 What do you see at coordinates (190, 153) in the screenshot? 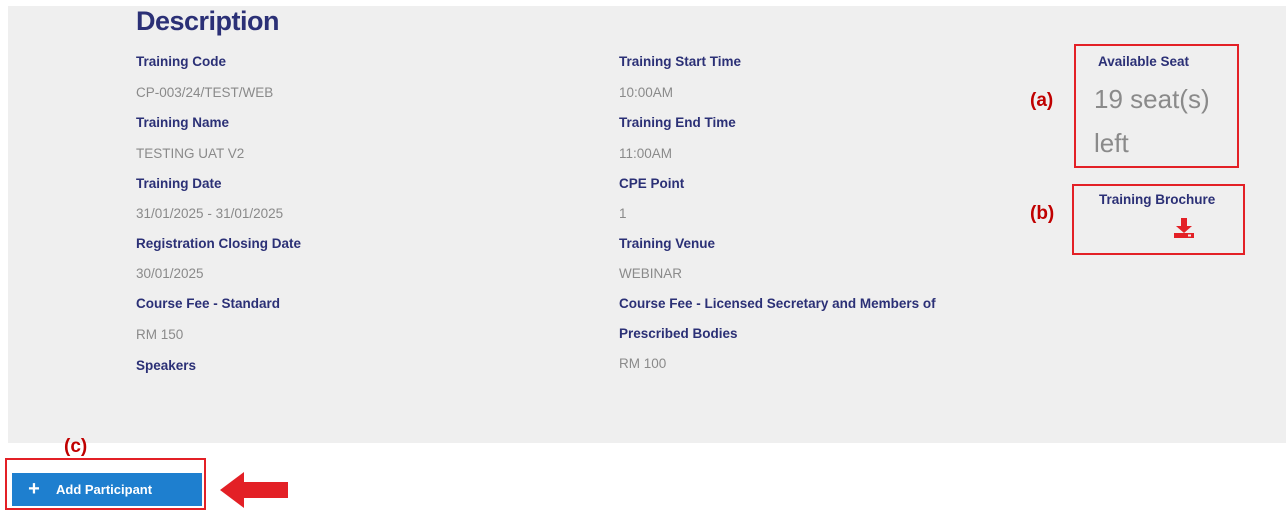
I see `training-name-value: TESTING UAT V2` at bounding box center [190, 153].